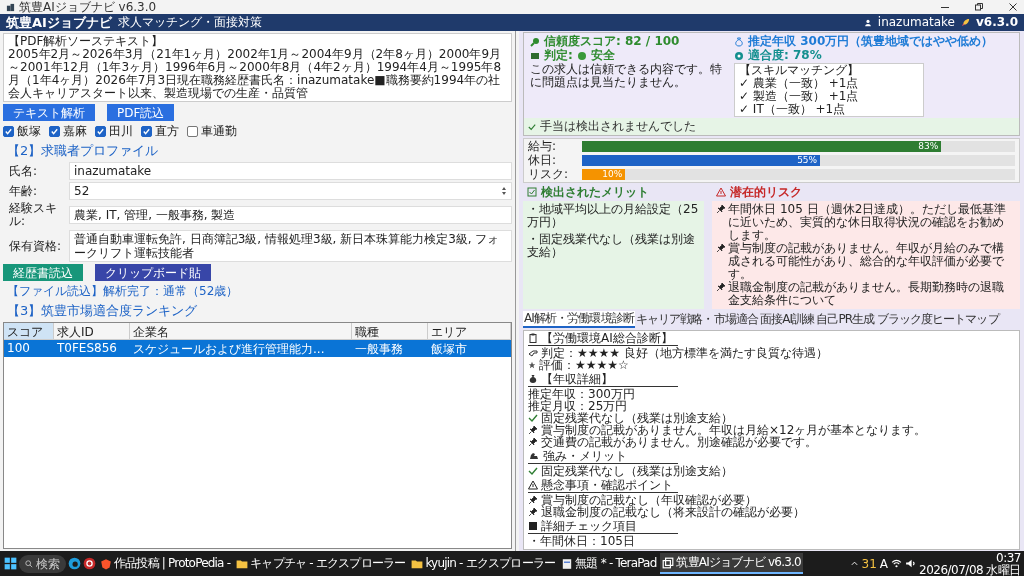 This screenshot has height=576, width=1024. Describe the element at coordinates (721, 192) in the screenshot. I see `warning-icon` at that location.